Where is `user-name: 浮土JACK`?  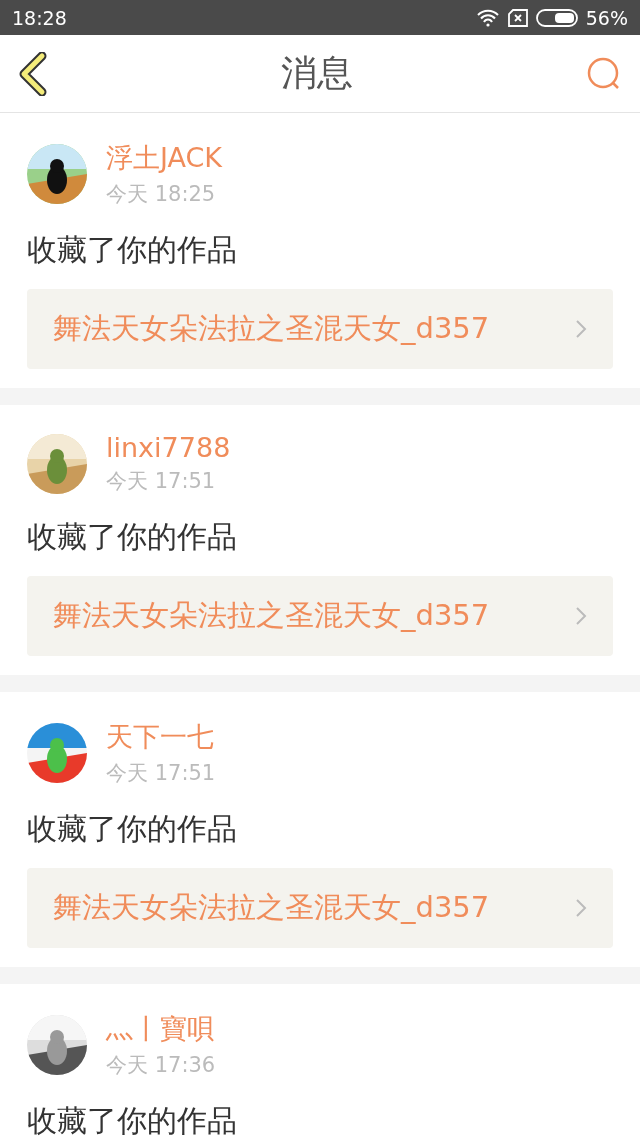 user-name: 浮土JACK is located at coordinates (164, 158).